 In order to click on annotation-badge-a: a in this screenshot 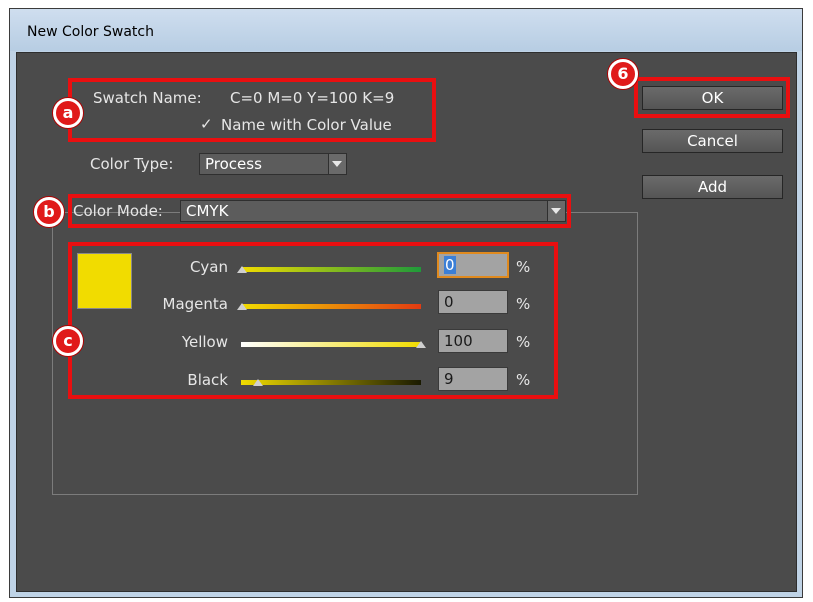, I will do `click(68, 113)`.